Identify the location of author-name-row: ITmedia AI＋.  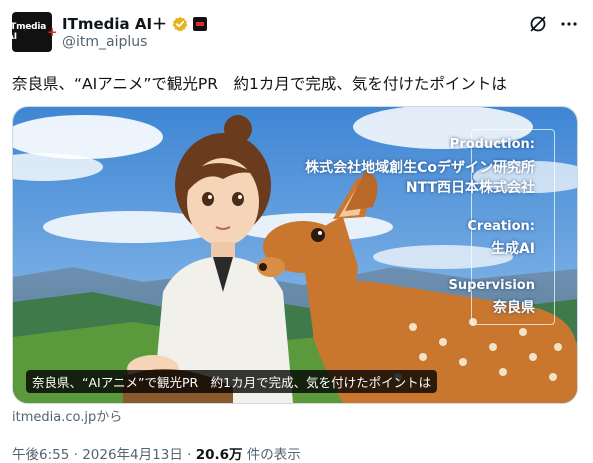
(135, 23).